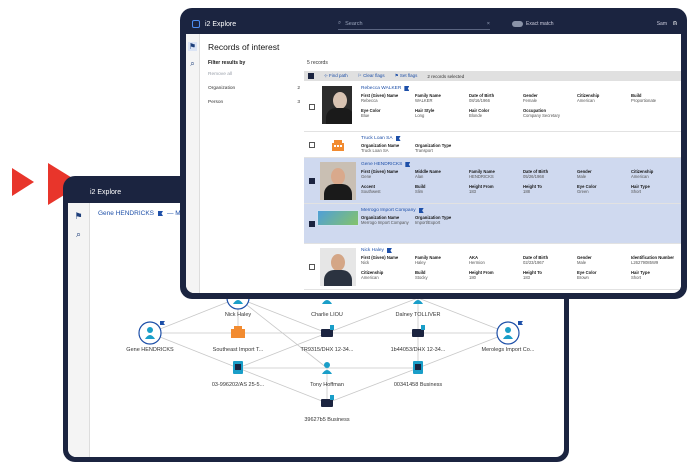 Image resolution: width=691 pixels, height=462 pixels. What do you see at coordinates (327, 420) in the screenshot?
I see `node-label: 39627b5 Business` at bounding box center [327, 420].